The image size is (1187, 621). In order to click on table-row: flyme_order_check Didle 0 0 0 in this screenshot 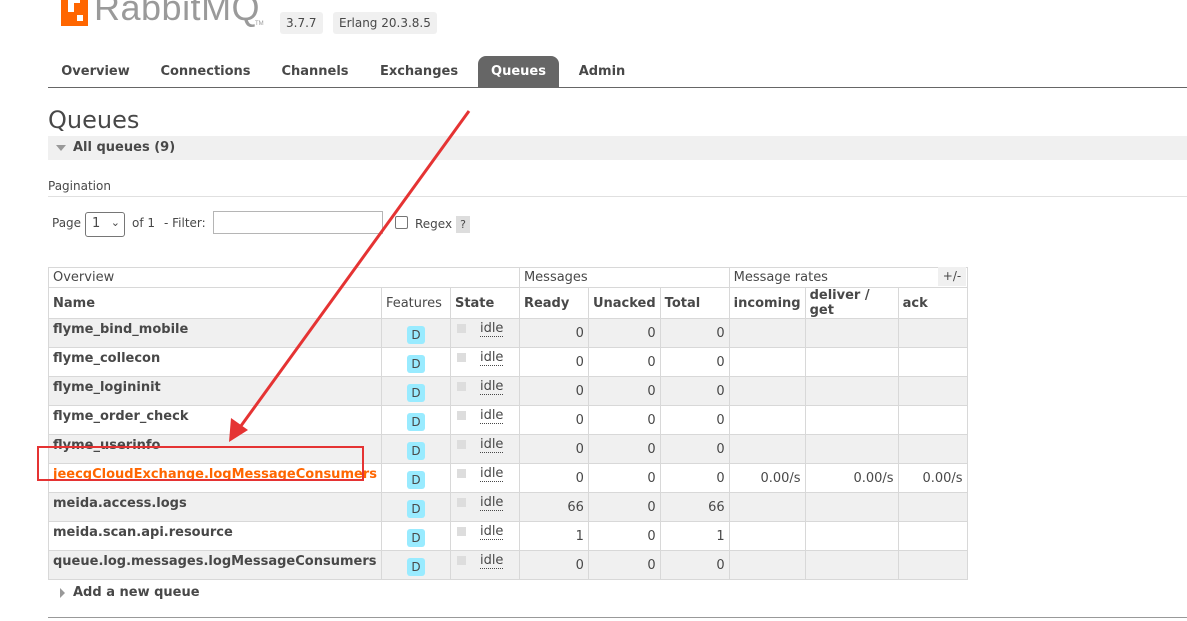, I will do `click(508, 420)`.